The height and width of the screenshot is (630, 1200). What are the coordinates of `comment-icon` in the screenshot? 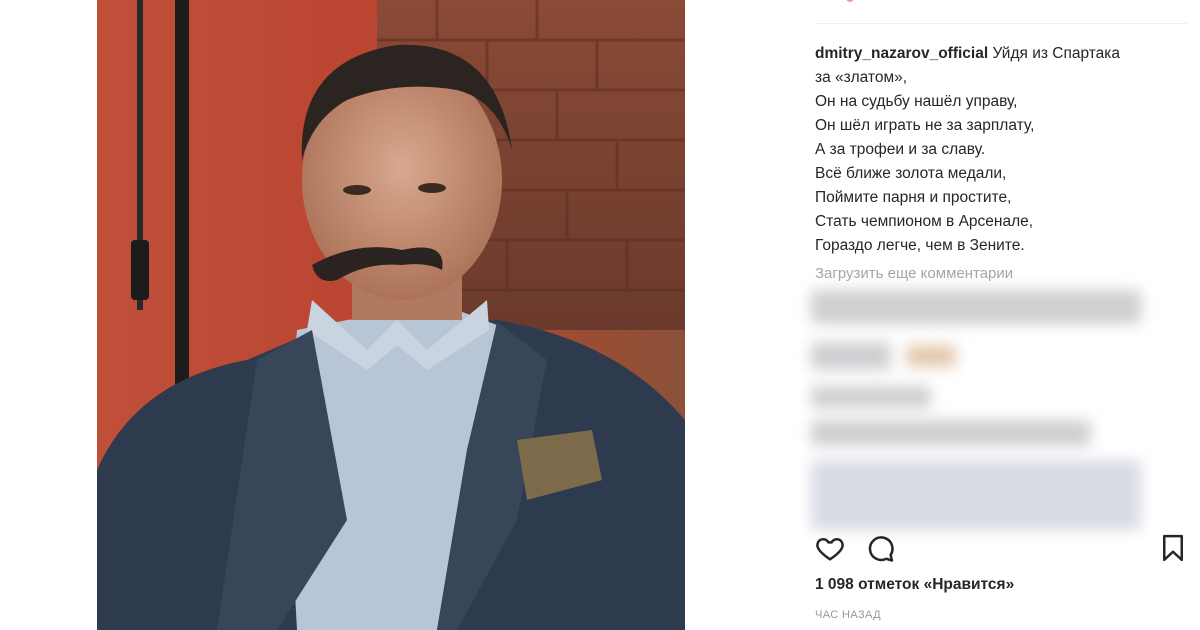 It's located at (880, 548).